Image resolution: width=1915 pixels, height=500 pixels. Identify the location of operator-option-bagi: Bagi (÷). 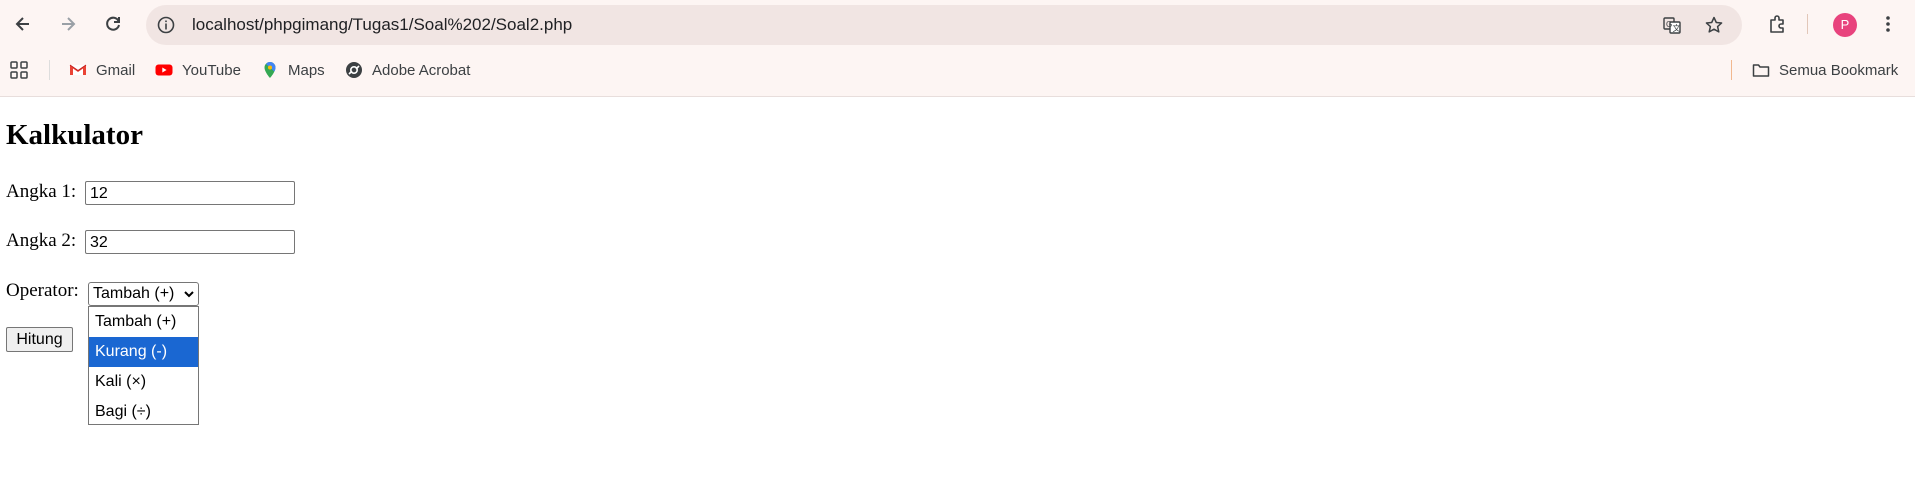
(143, 410).